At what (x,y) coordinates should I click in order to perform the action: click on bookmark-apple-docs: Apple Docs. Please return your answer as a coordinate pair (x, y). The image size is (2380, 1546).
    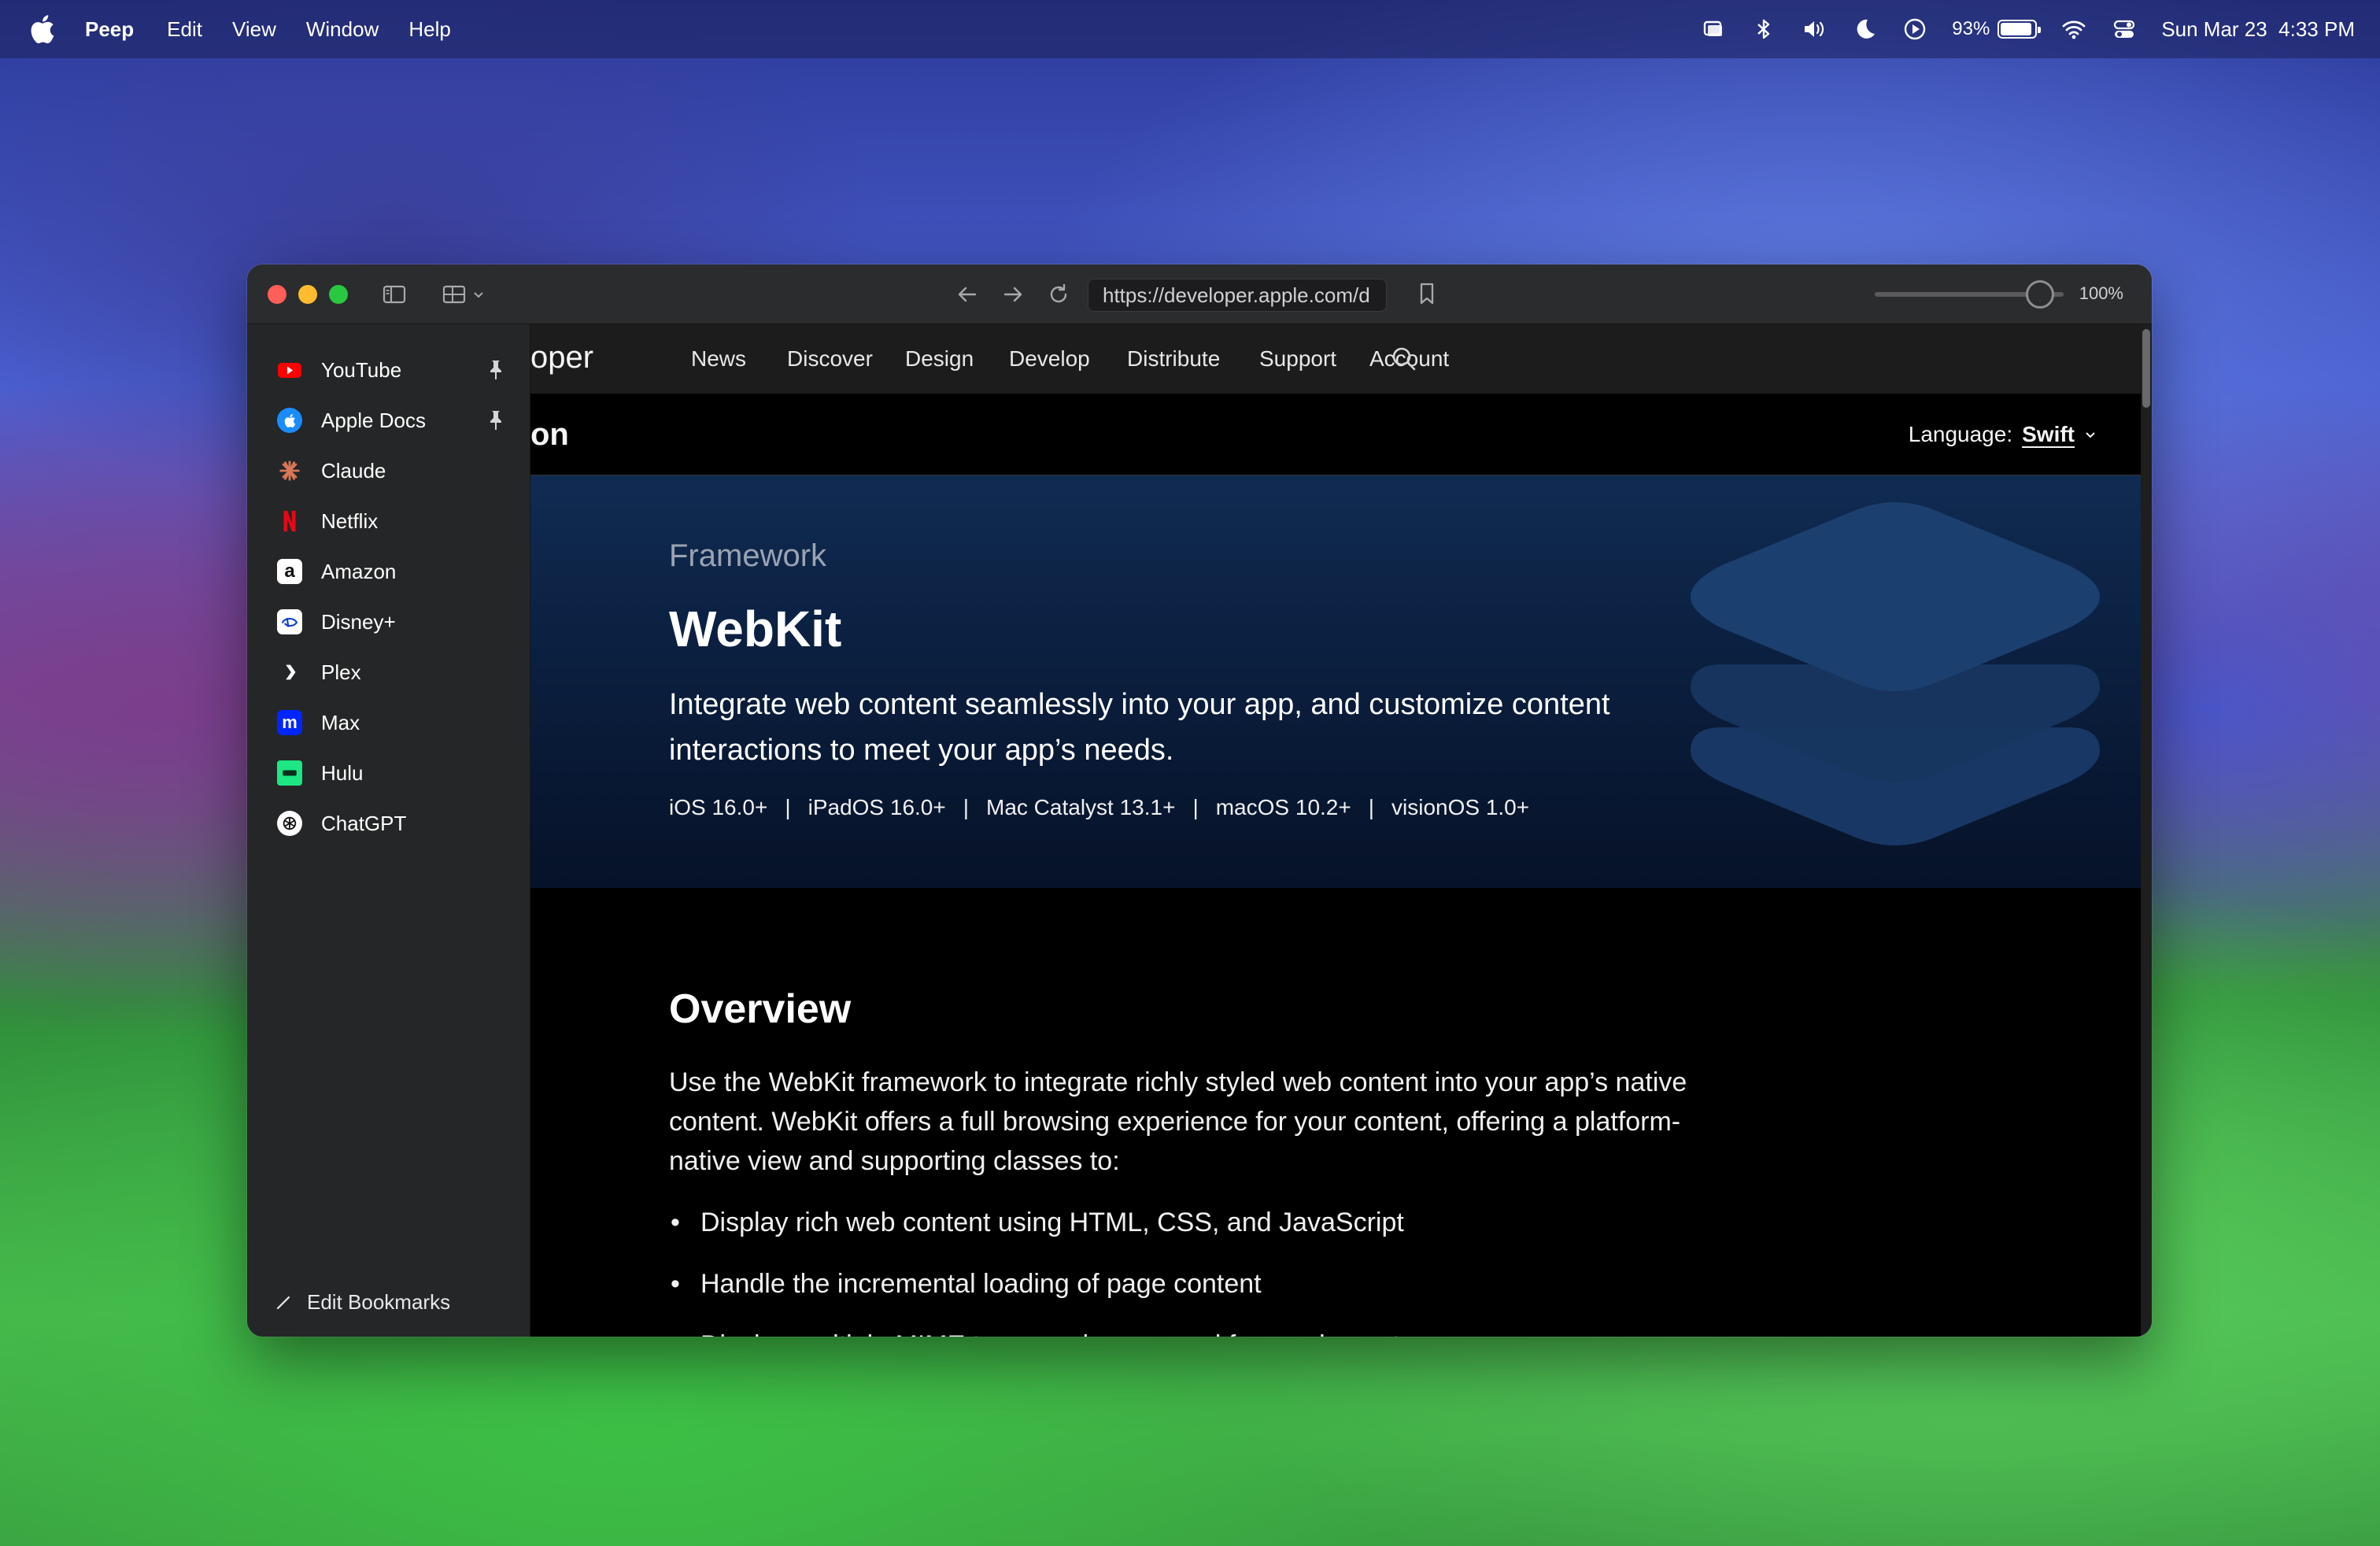
    Looking at the image, I should click on (388, 421).